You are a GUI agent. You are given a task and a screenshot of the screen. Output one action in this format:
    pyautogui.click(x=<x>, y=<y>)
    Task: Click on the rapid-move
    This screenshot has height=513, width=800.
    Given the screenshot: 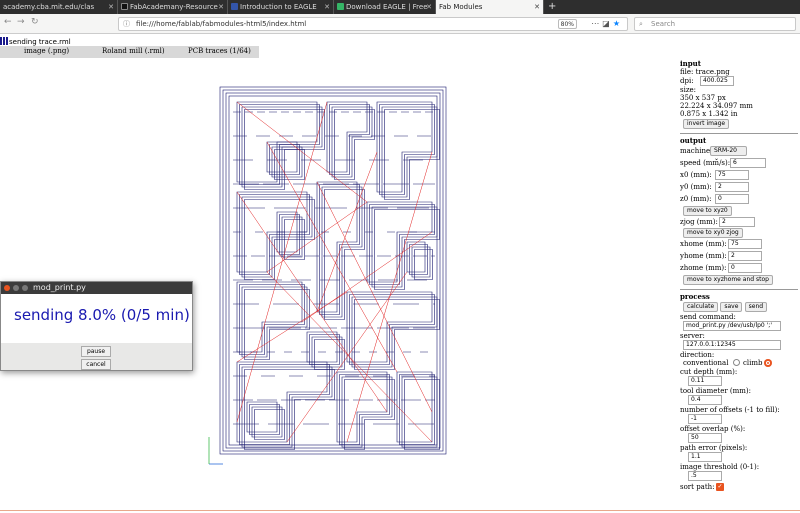 What is the action you would take?
    pyautogui.click(x=292, y=327)
    